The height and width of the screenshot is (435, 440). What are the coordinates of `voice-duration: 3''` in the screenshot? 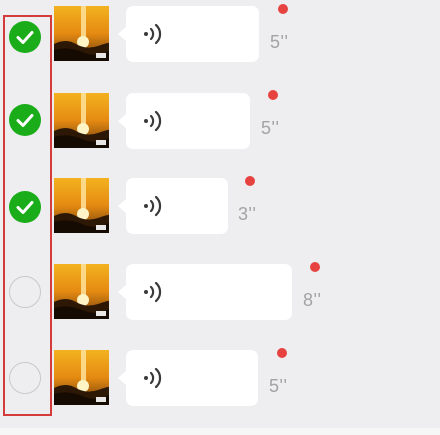 It's located at (247, 214).